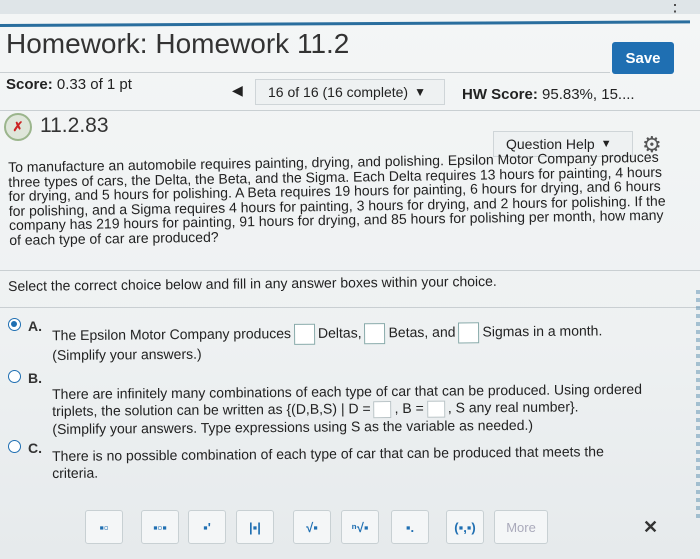  I want to click on choice-b-radio, so click(14, 376).